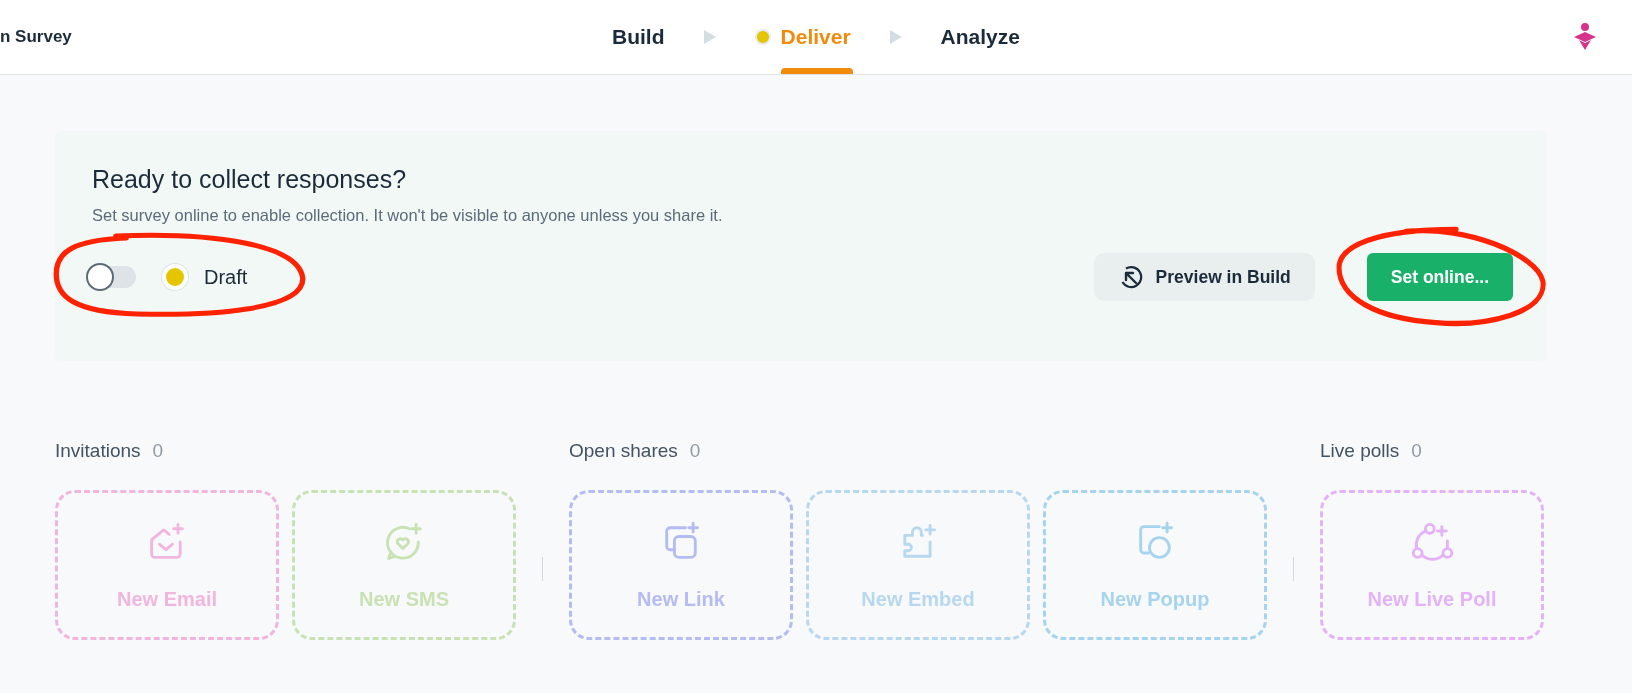  What do you see at coordinates (404, 565) in the screenshot?
I see `new-share-card: New SMS` at bounding box center [404, 565].